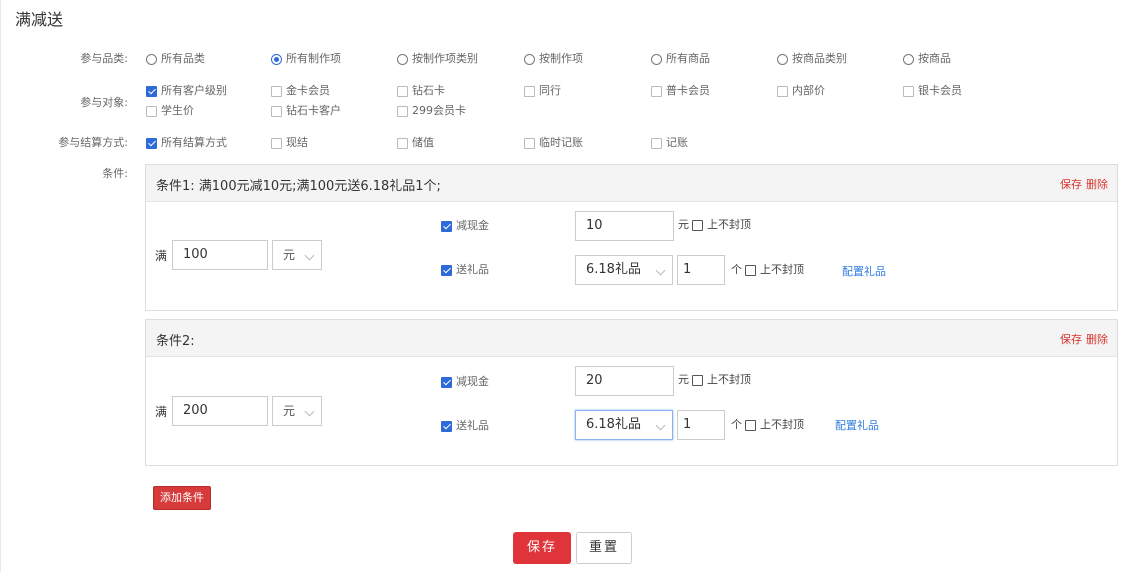  I want to click on gift-config-link-2: 配置礼品, so click(857, 425).